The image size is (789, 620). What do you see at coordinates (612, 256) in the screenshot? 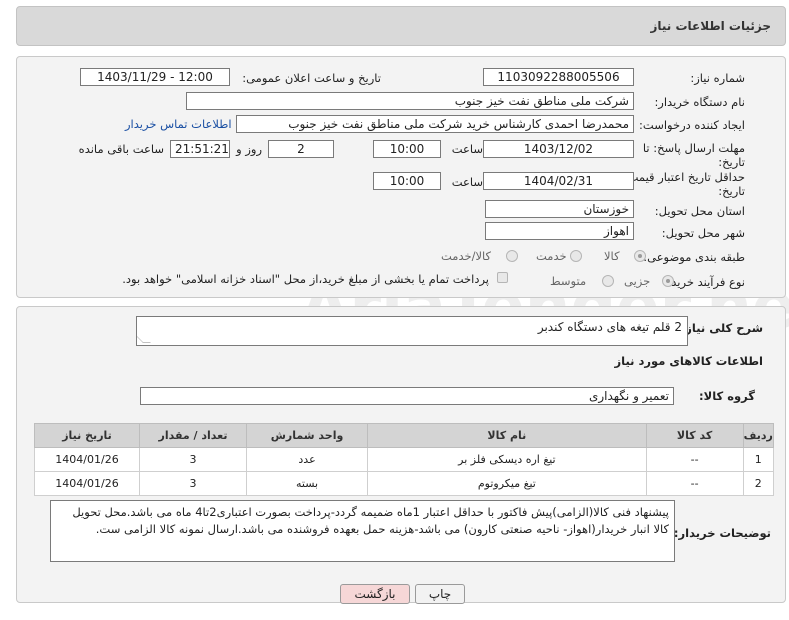
I see `category-option-goods: کالا` at bounding box center [612, 256].